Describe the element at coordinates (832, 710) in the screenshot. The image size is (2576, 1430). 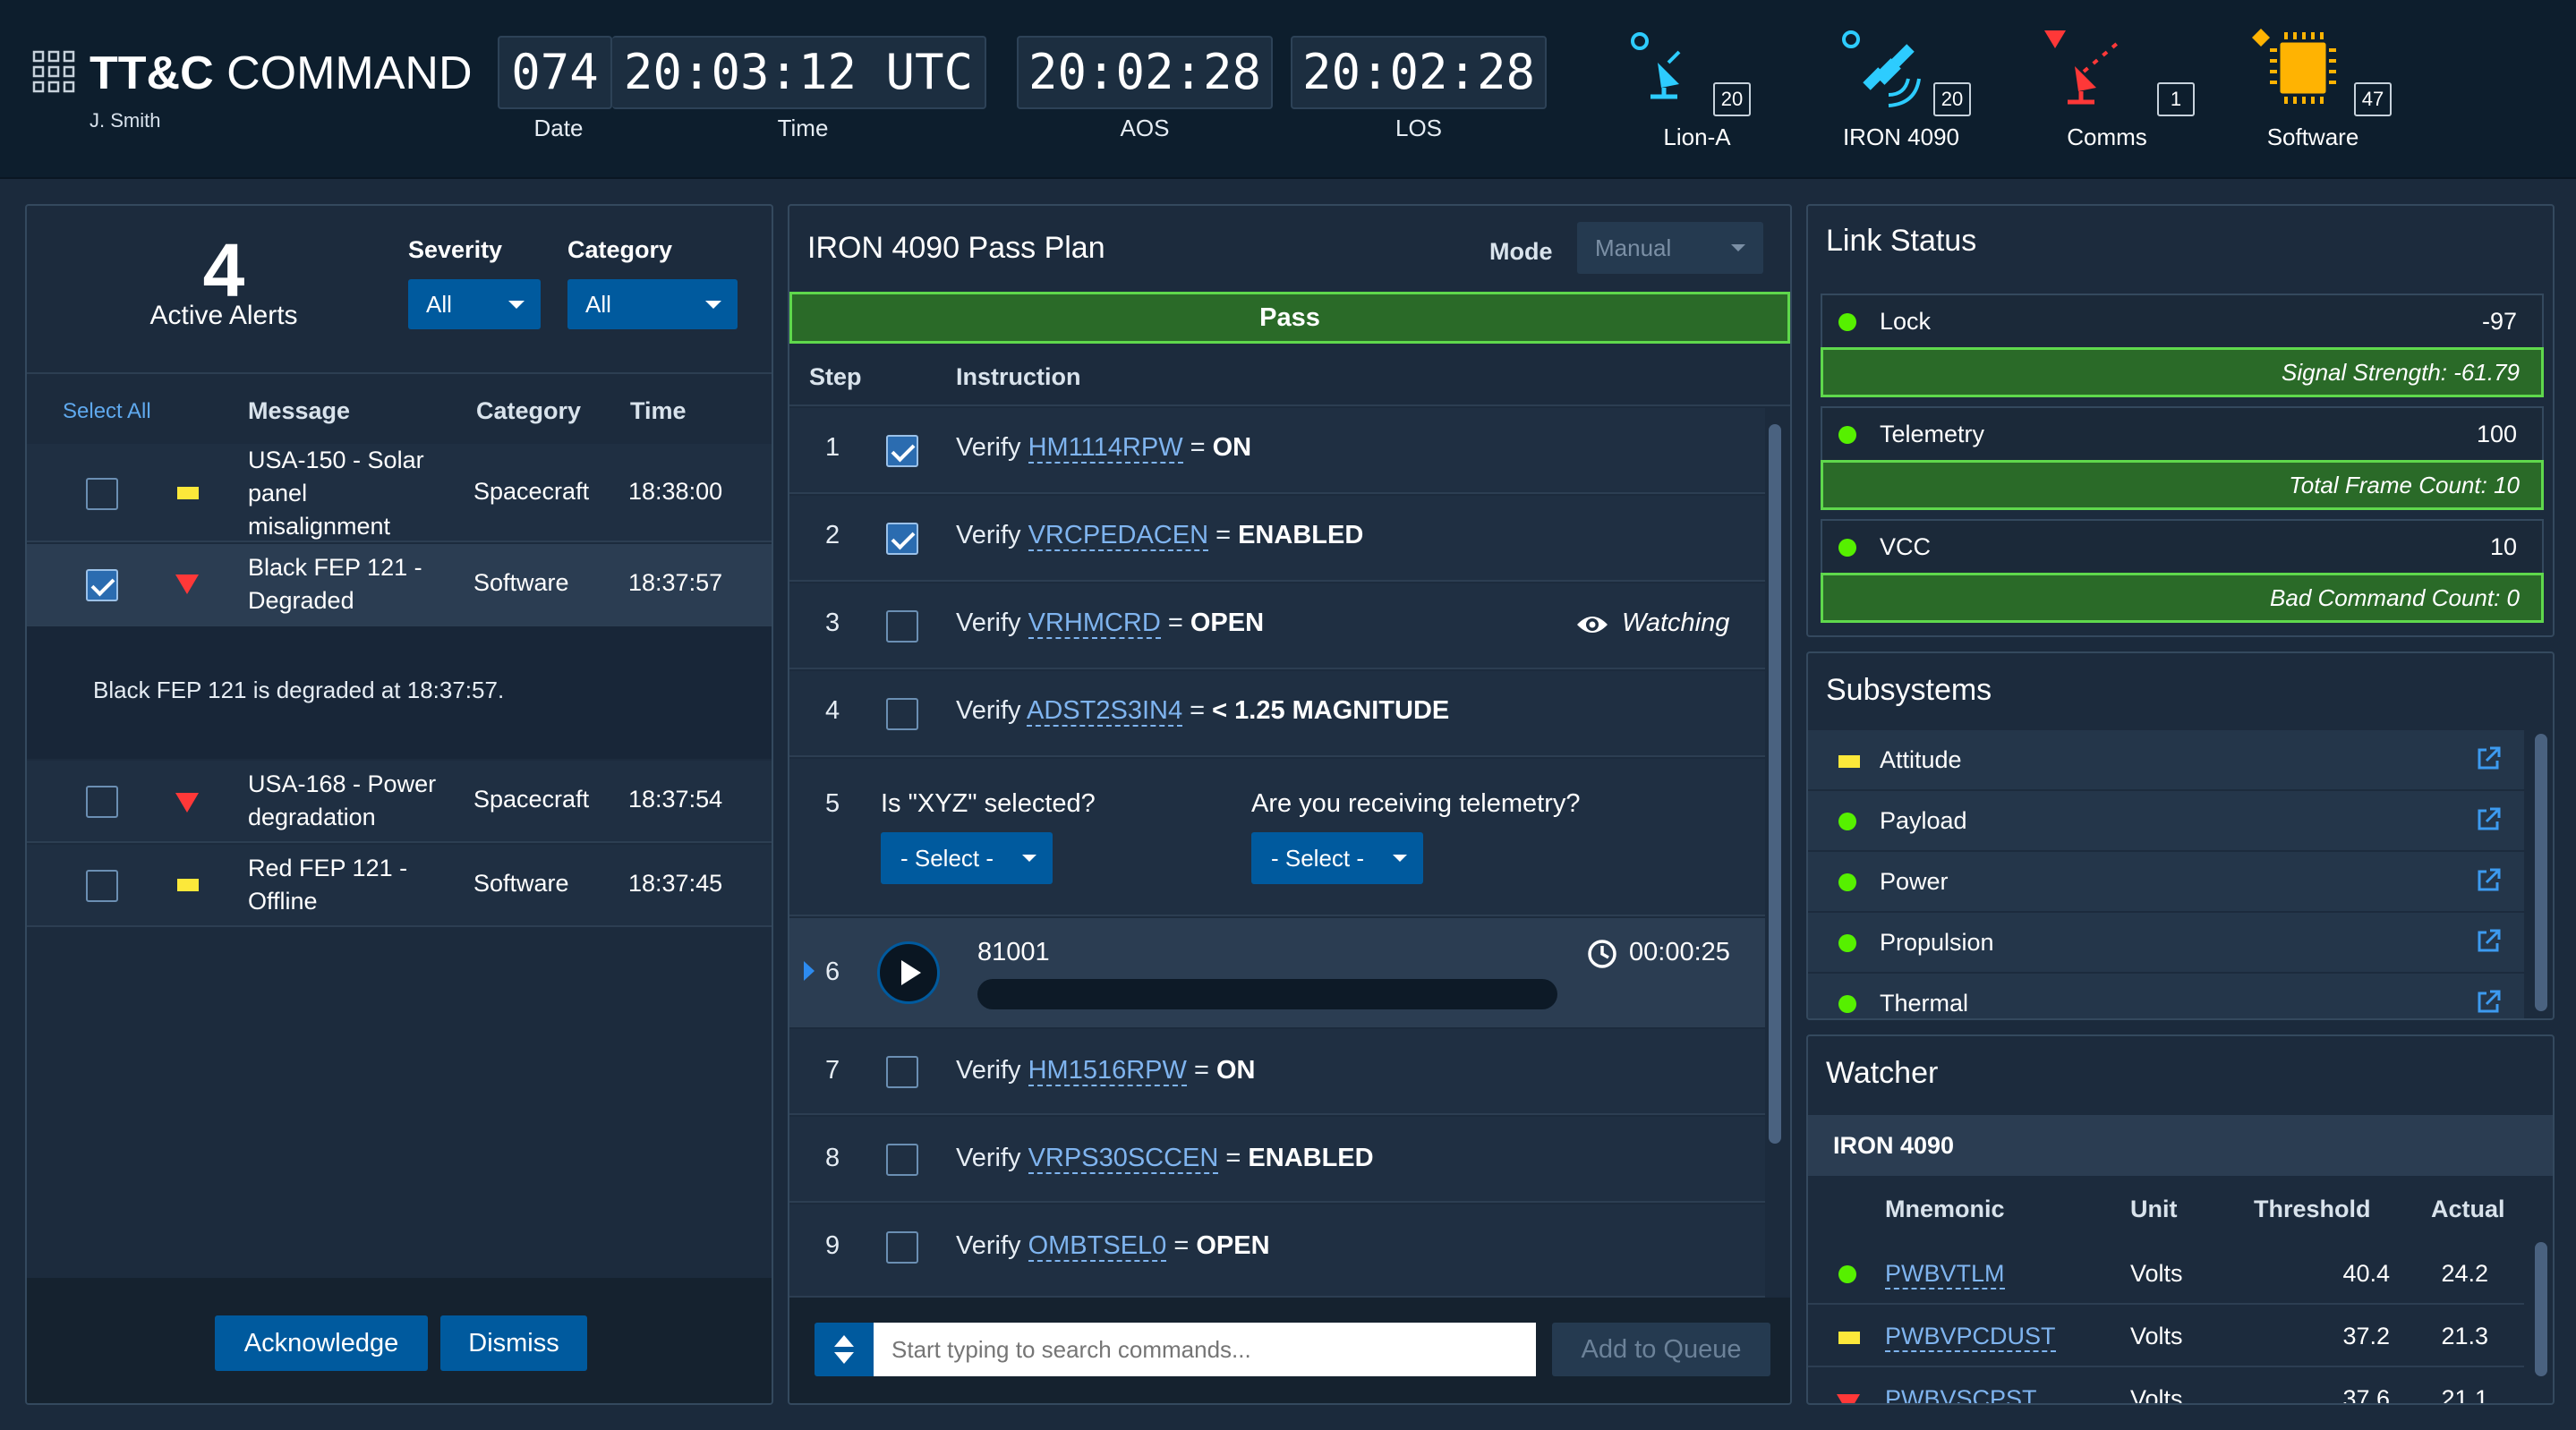
I see `step-number: 4` at that location.